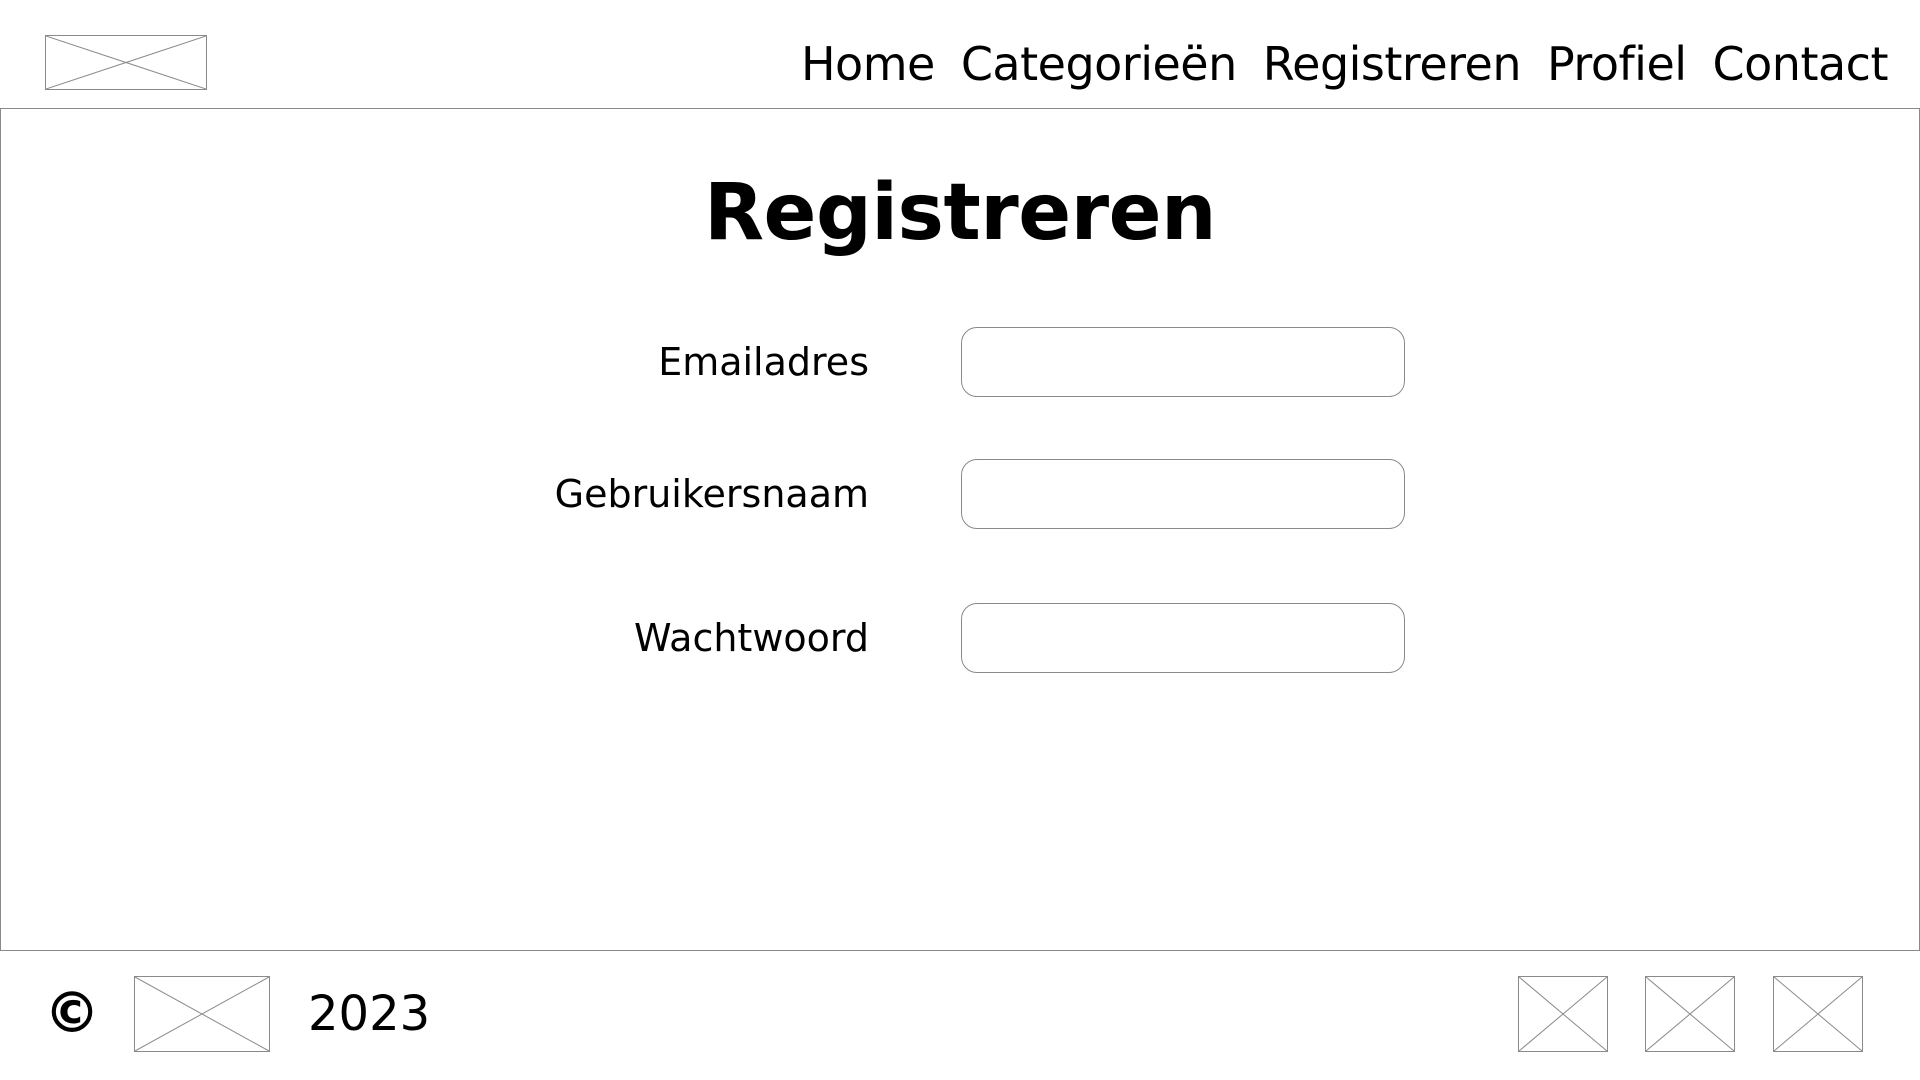 The width and height of the screenshot is (1920, 1080). What do you see at coordinates (1617, 64) in the screenshot?
I see `nav-item-profiel: Profiel` at bounding box center [1617, 64].